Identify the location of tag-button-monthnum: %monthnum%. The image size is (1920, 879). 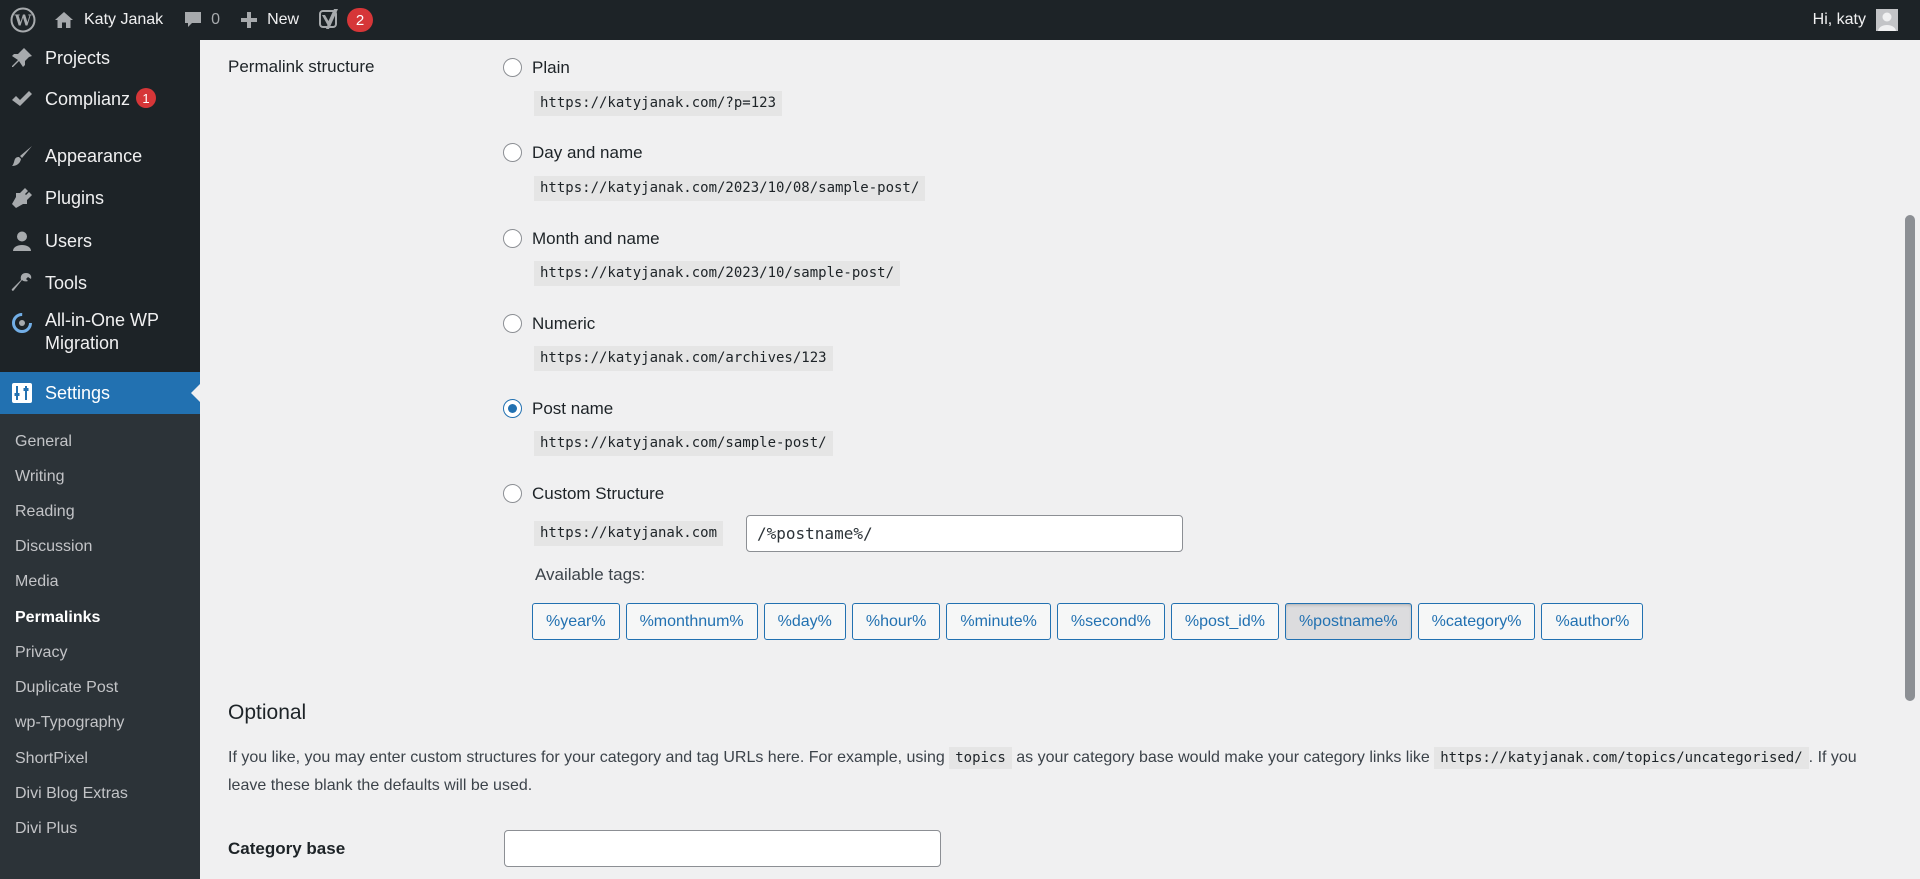
(691, 621).